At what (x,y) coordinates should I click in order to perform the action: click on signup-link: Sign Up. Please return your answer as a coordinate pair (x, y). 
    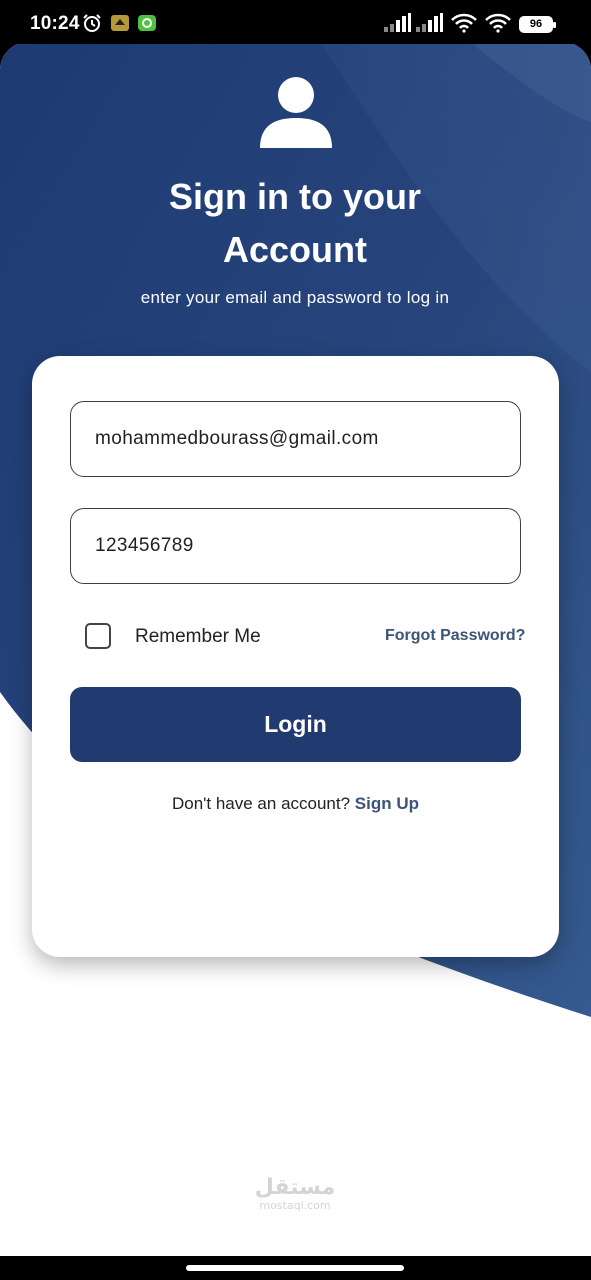
    Looking at the image, I should click on (387, 803).